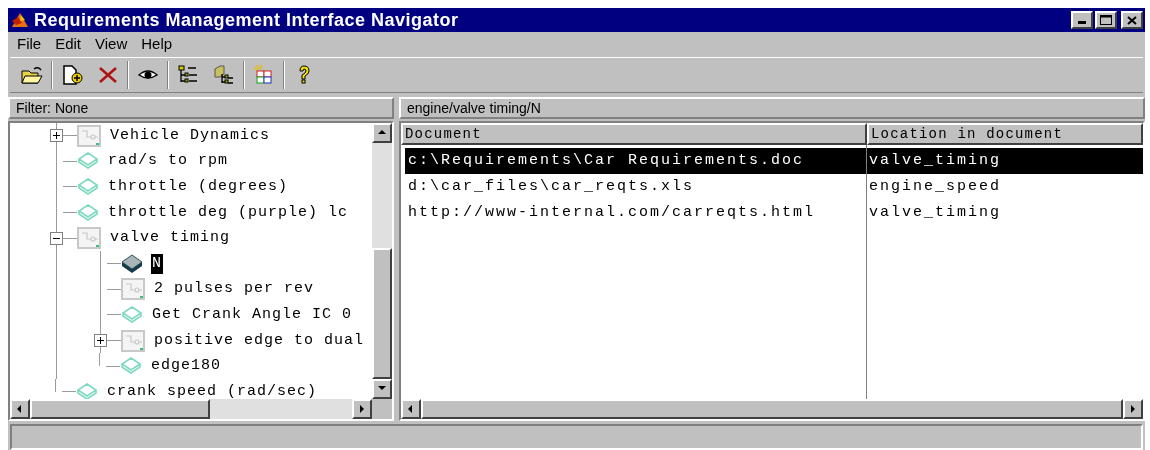 Image resolution: width=1150 pixels, height=450 pixels. What do you see at coordinates (774, 187) in the screenshot?
I see `table-row: d:\car_files\car_reqts.xls engine_speed` at bounding box center [774, 187].